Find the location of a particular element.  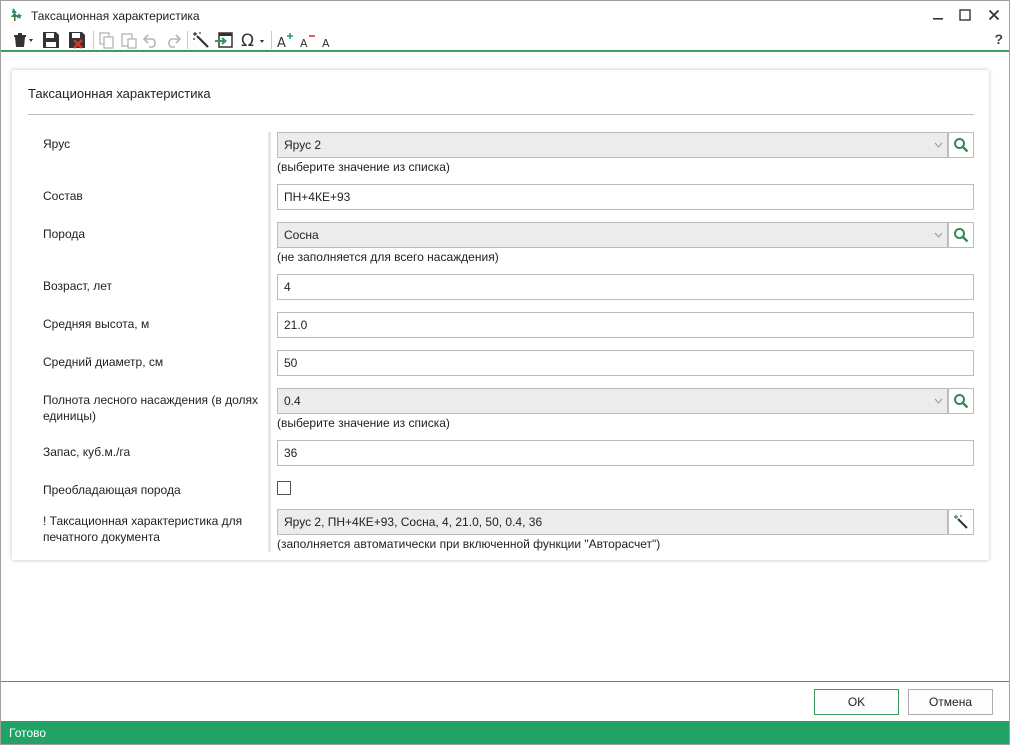

tier-search-button is located at coordinates (961, 145).